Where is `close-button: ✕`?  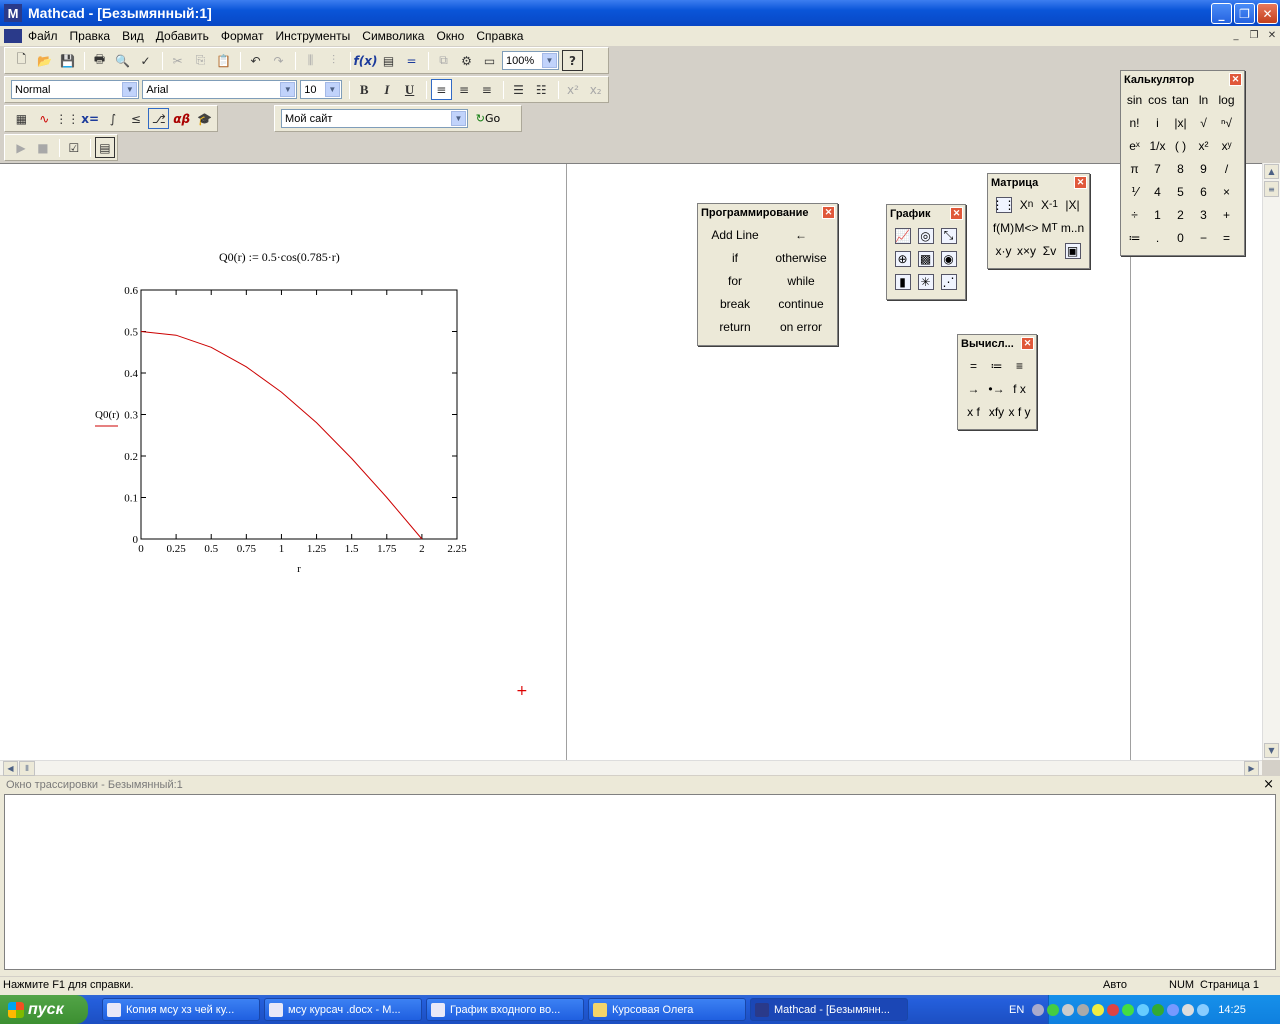 close-button: ✕ is located at coordinates (1267, 13).